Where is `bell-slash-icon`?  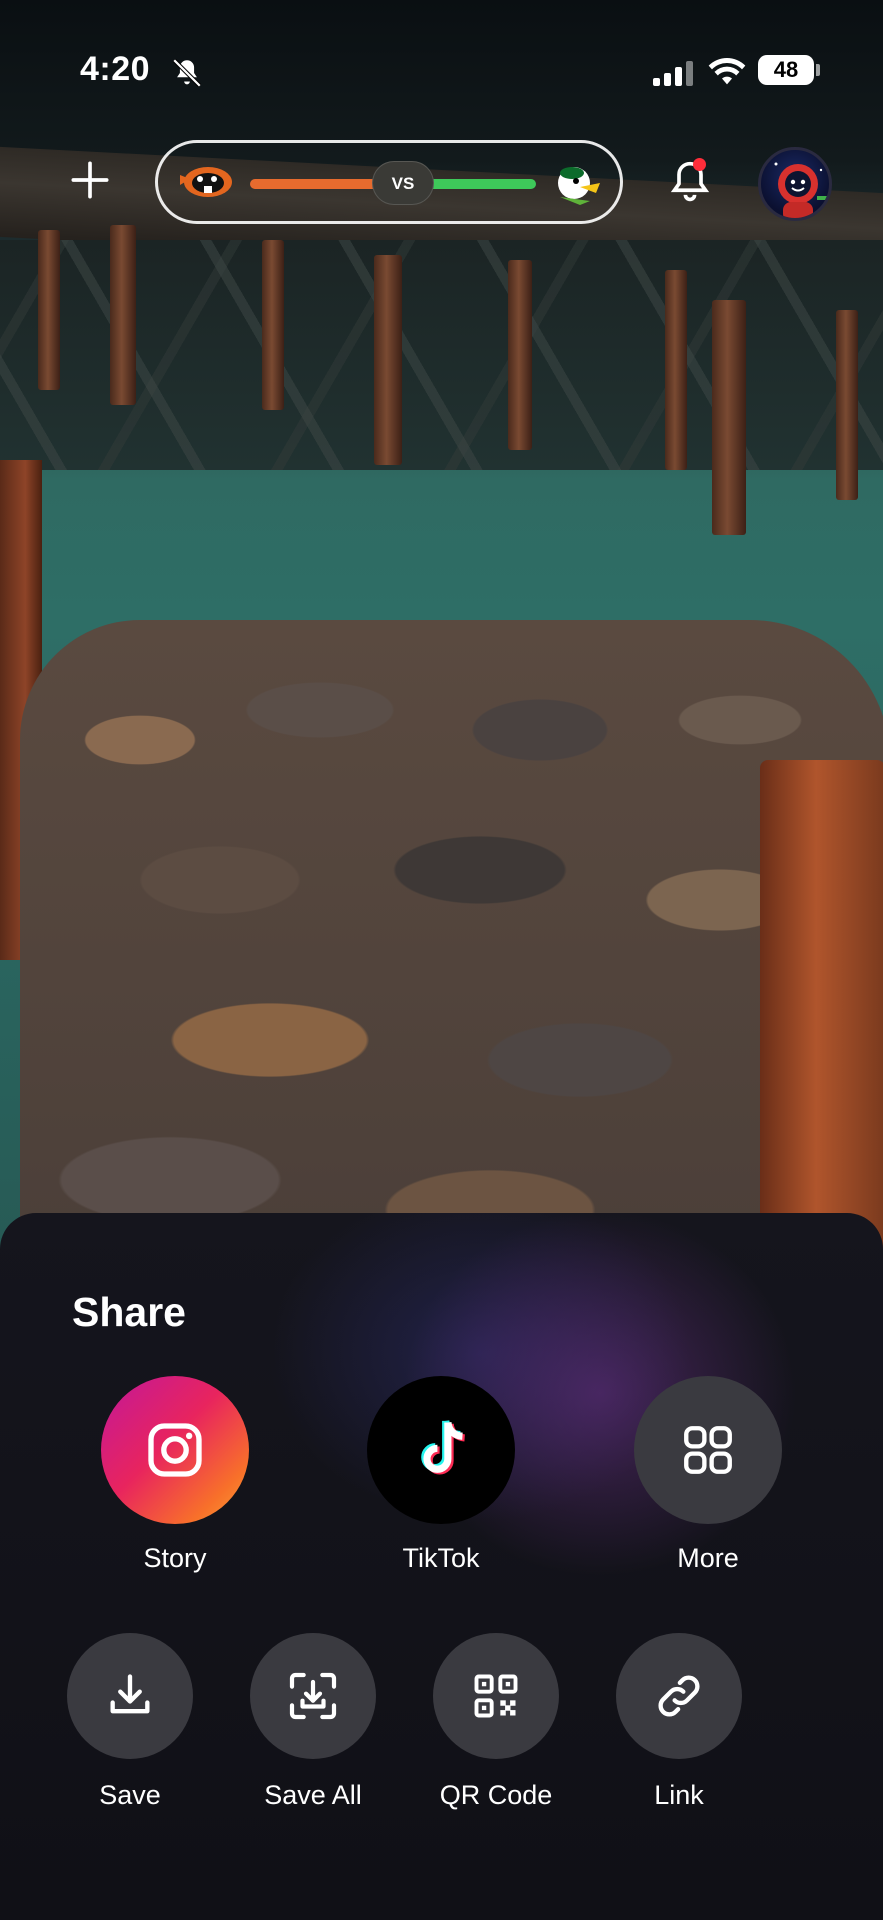 bell-slash-icon is located at coordinates (187, 73).